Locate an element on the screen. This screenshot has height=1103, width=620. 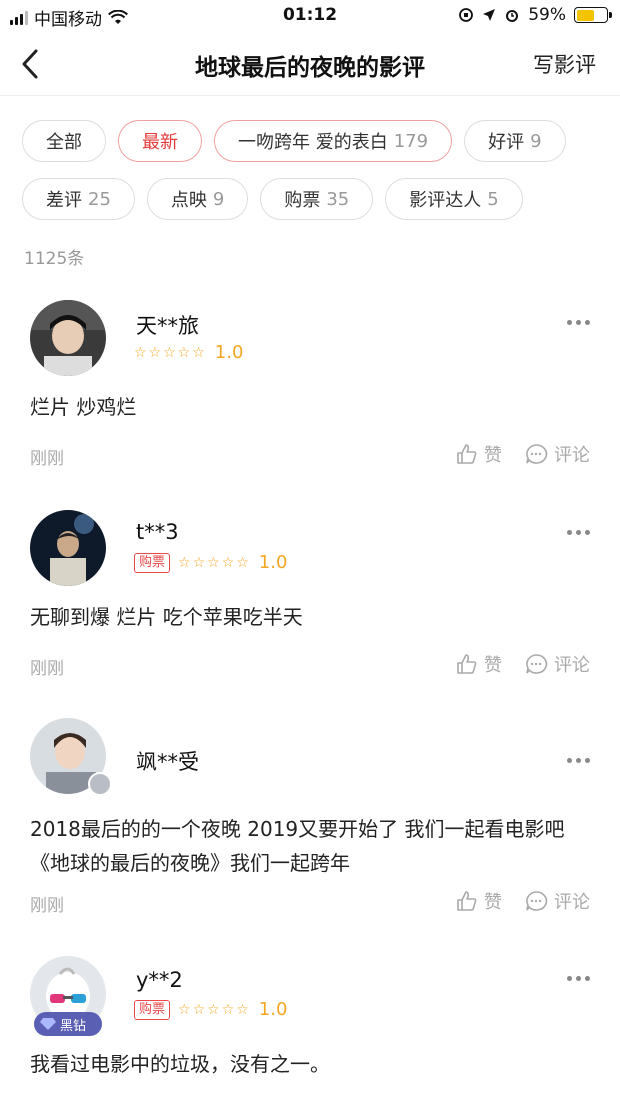
filter-chip-negative: 差评 25 is located at coordinates (78, 199).